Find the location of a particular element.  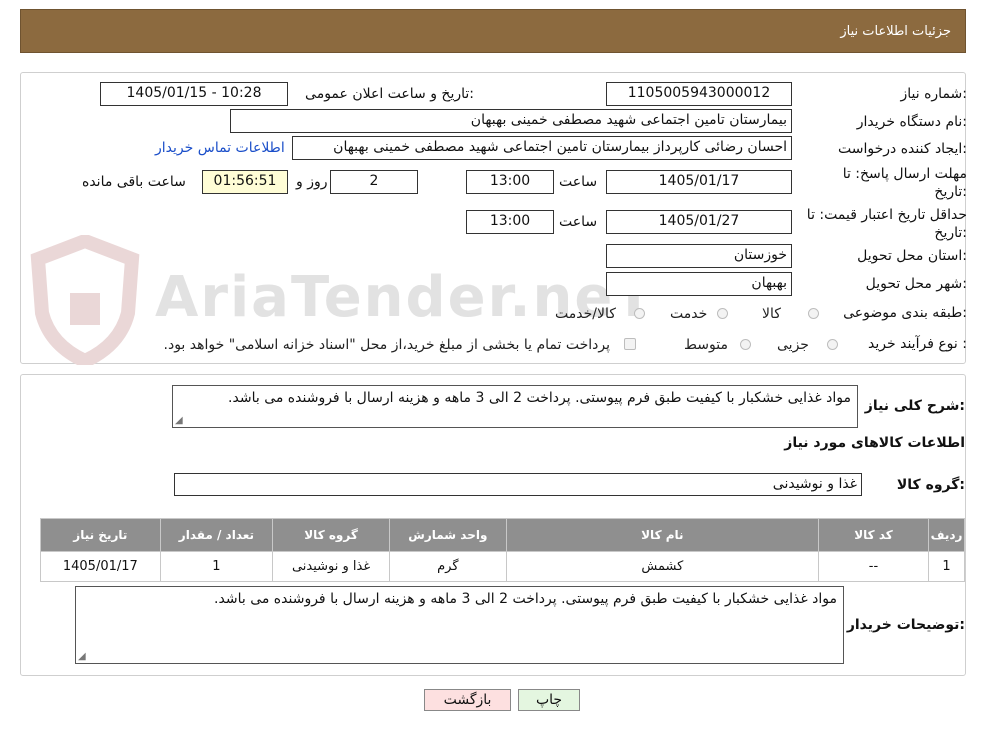

goods-group-field: غذا و نوشیدنی is located at coordinates (518, 484).